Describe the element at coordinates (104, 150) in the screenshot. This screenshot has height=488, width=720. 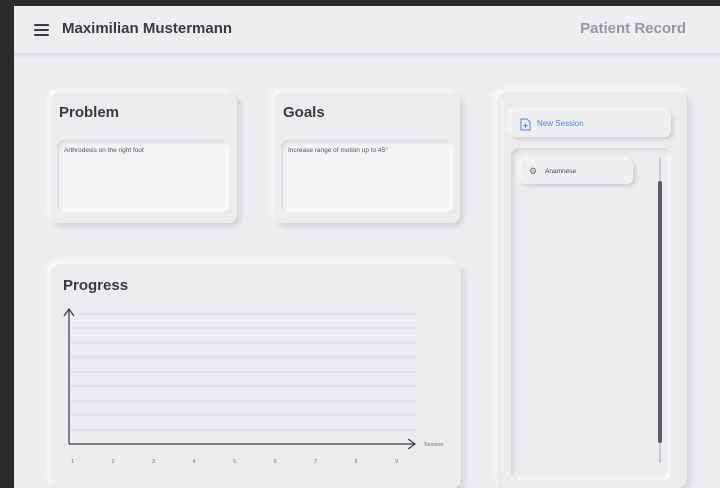
I see `problem-text: Arthrodesis on the right foot` at that location.